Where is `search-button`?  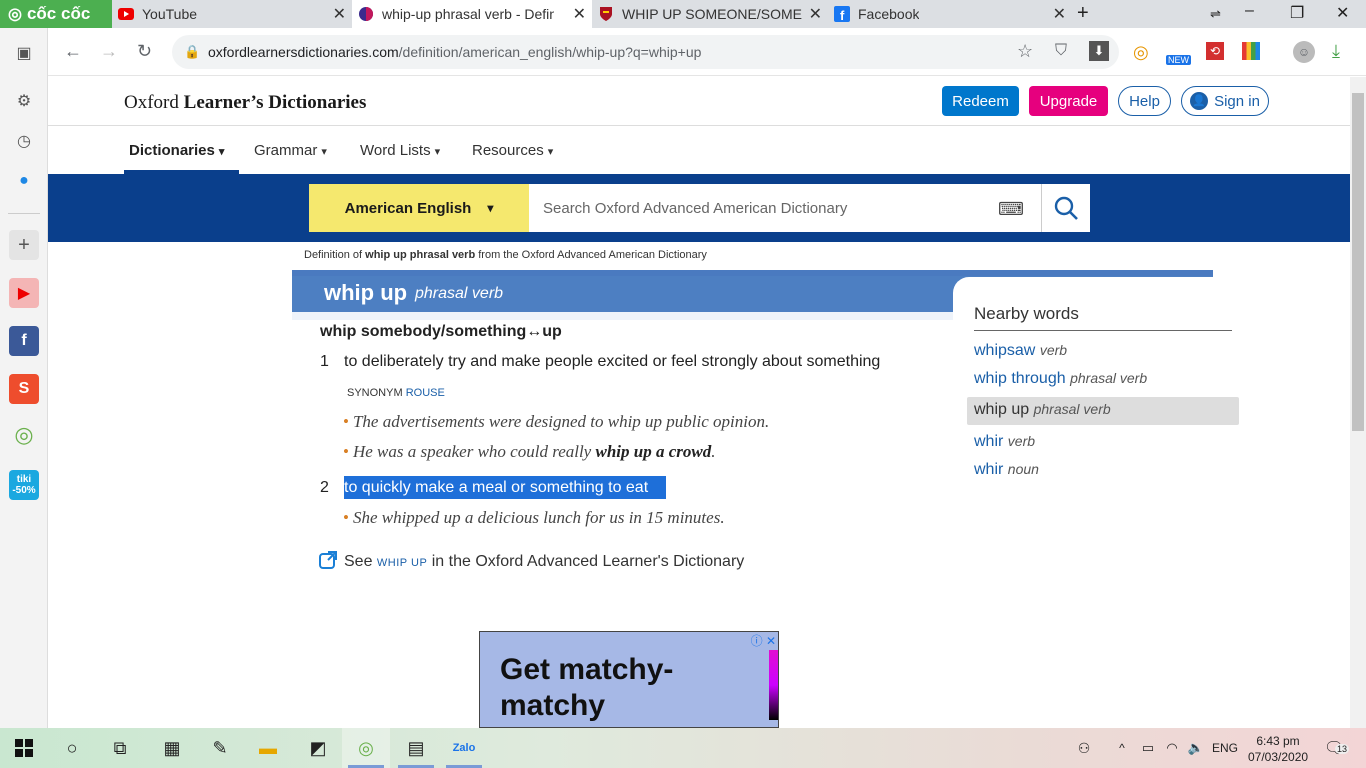 search-button is located at coordinates (1065, 208).